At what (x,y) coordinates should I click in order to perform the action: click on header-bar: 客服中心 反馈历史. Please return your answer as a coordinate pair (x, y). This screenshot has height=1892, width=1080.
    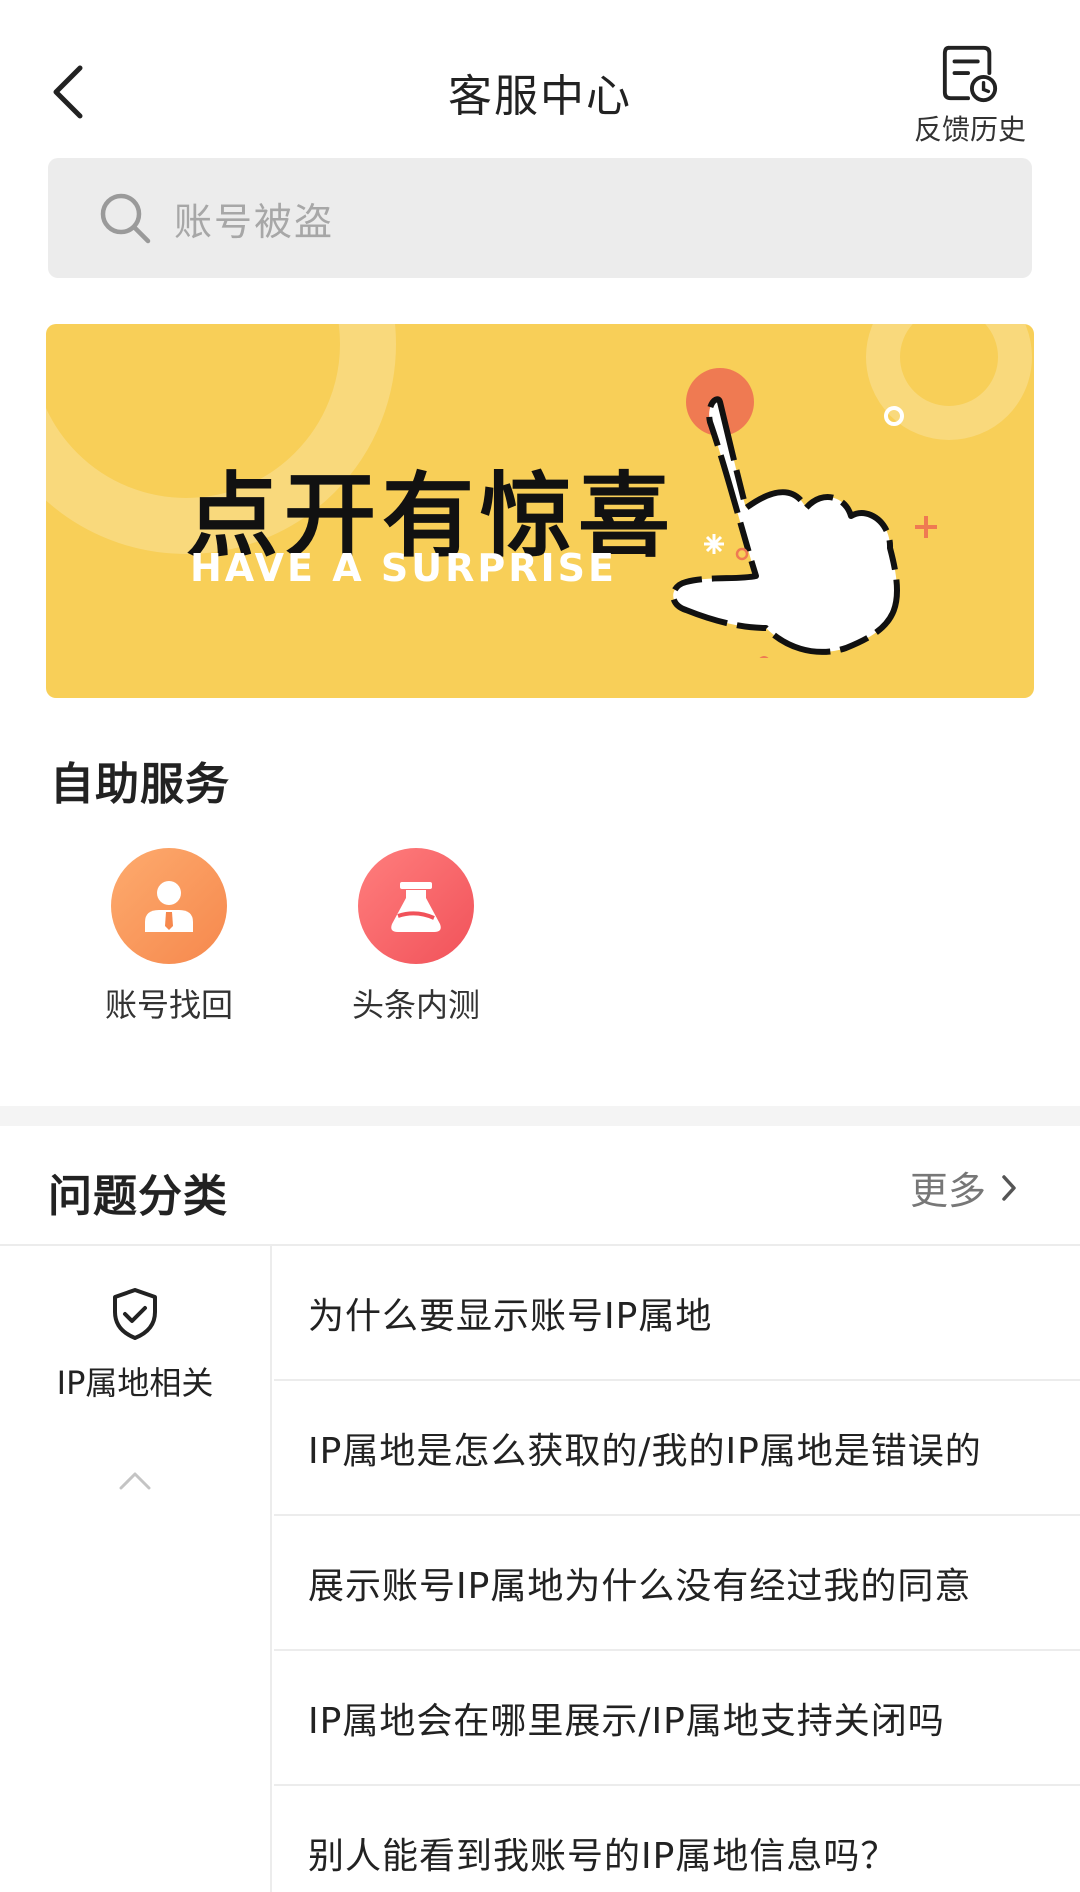
    Looking at the image, I should click on (540, 79).